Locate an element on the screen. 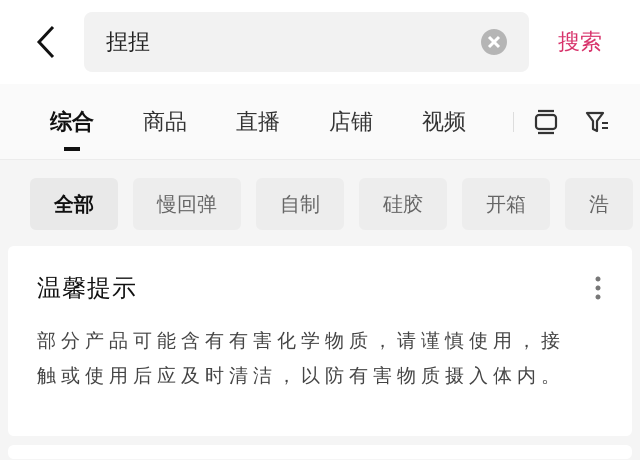  card-view-icon is located at coordinates (546, 121).